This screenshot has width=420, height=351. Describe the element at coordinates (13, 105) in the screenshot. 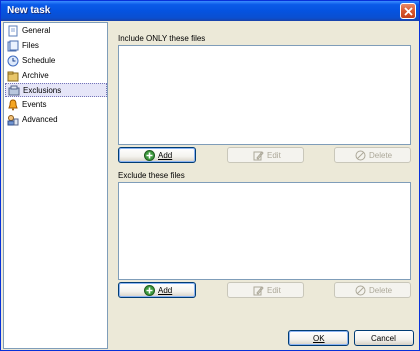

I see `events-icon` at that location.